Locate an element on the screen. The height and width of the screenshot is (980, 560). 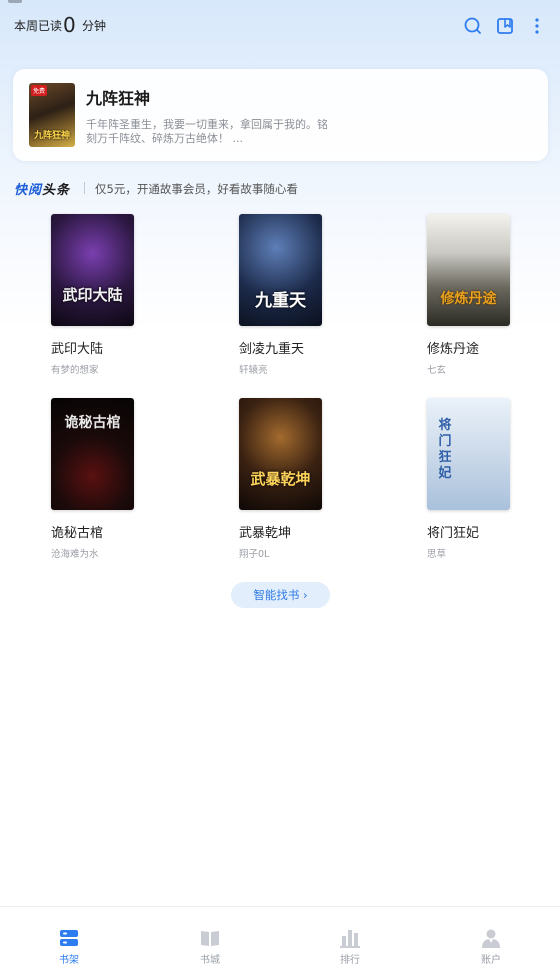
book-item: 修炼丹途 修炼丹途 七玄 is located at coordinates (487, 299).